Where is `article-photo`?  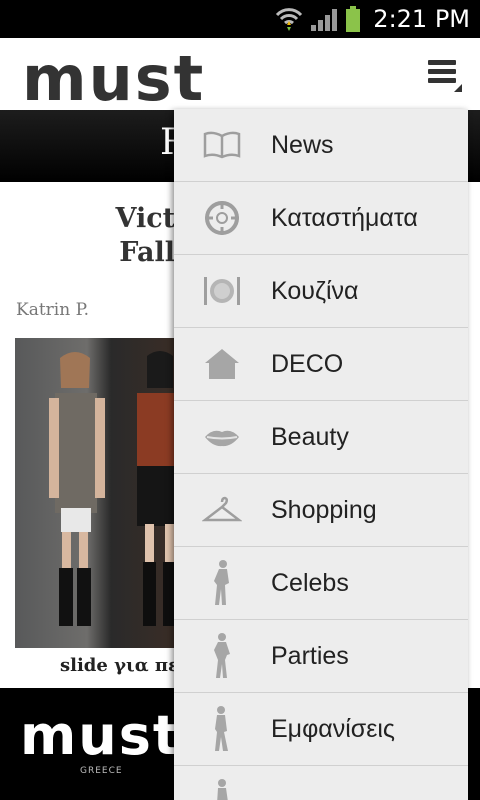 article-photo is located at coordinates (95, 493).